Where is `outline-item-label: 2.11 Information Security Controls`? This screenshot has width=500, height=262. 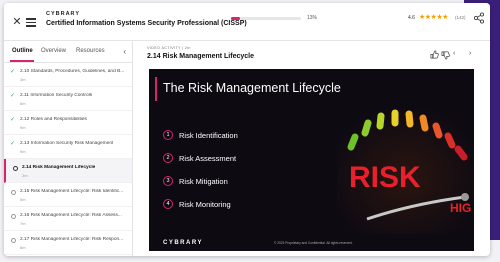 outline-item-label: 2.11 Information Security Controls is located at coordinates (56, 95).